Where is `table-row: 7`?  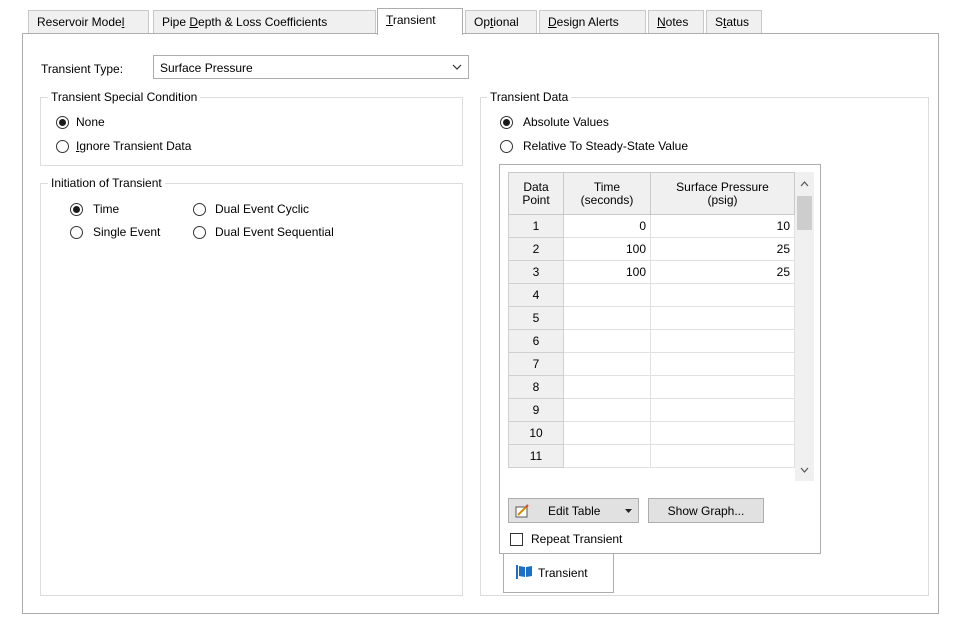 table-row: 7 is located at coordinates (651, 364).